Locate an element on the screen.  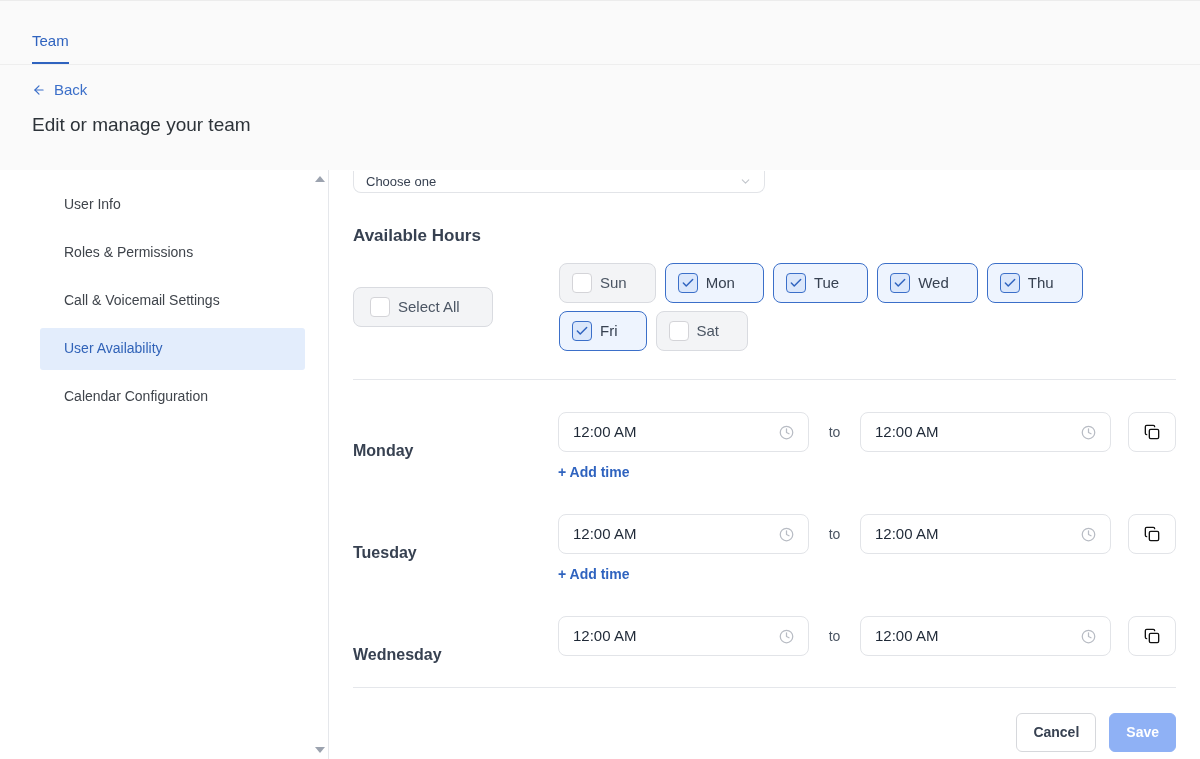
scroll-down-icon is located at coordinates (320, 750).